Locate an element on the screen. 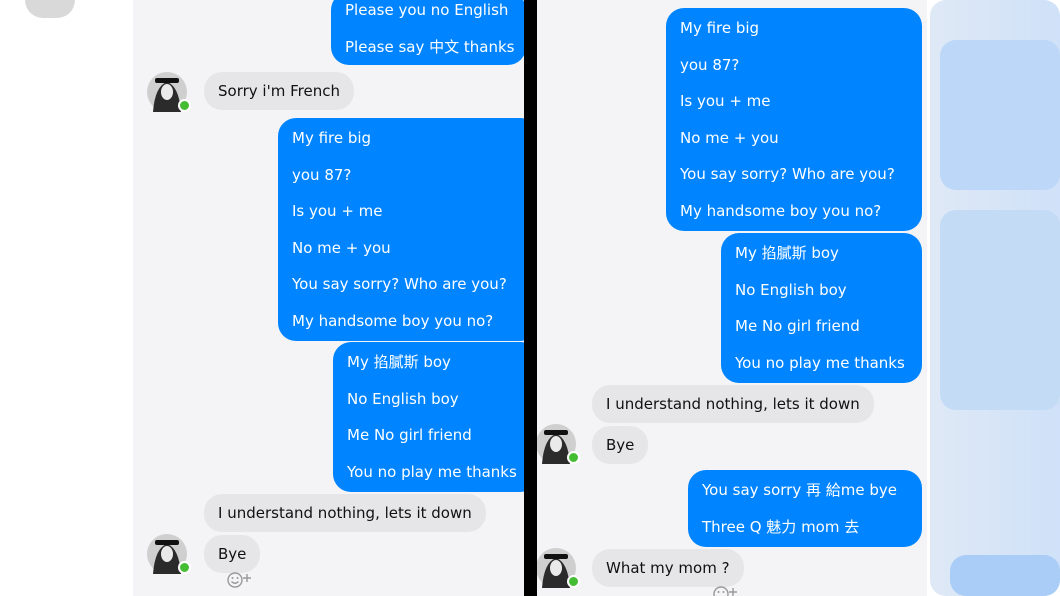 The image size is (1060, 596). message-text: Sorry i'm French is located at coordinates (279, 91).